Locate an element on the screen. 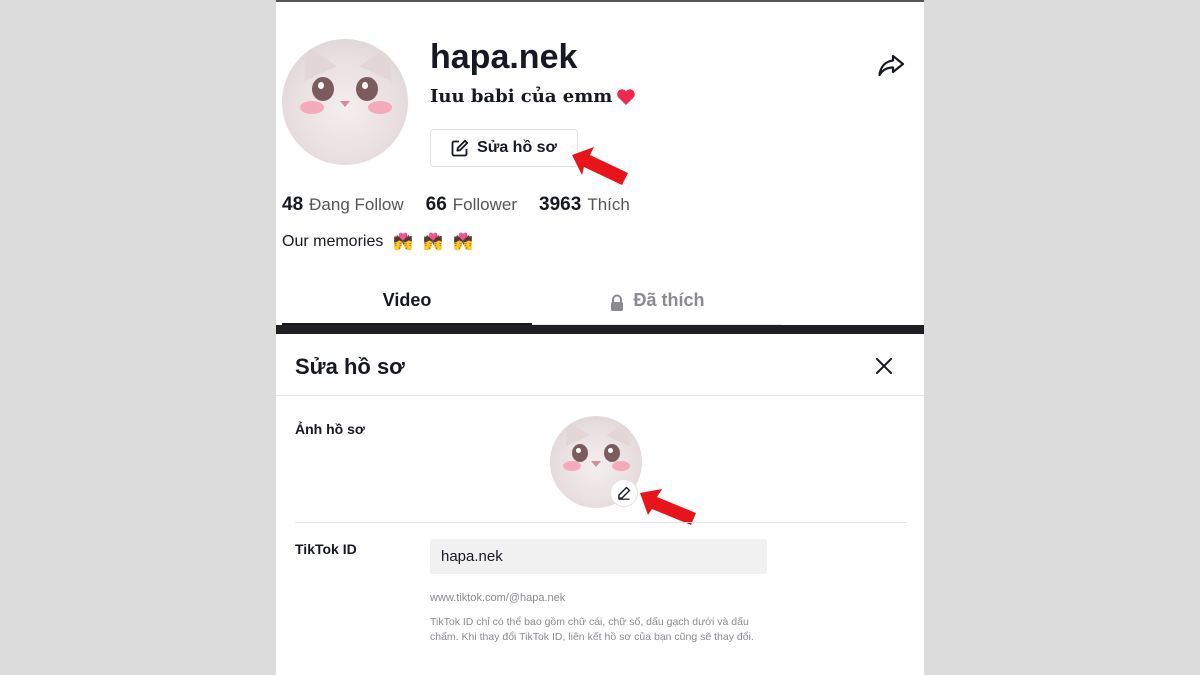  profile-description: Our memories 💏 💏 💏 is located at coordinates (377, 242).